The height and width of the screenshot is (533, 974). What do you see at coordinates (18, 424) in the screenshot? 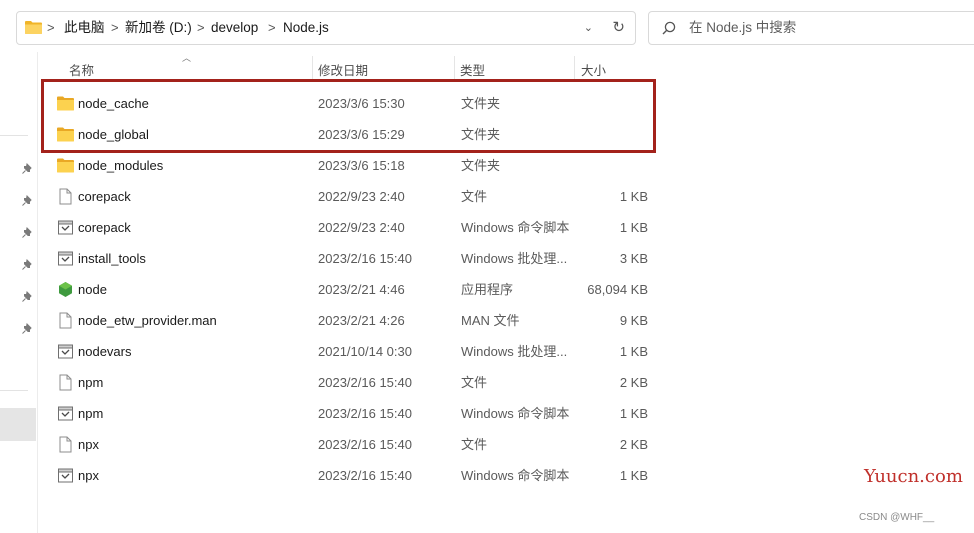
I see `nav-selected-item` at bounding box center [18, 424].